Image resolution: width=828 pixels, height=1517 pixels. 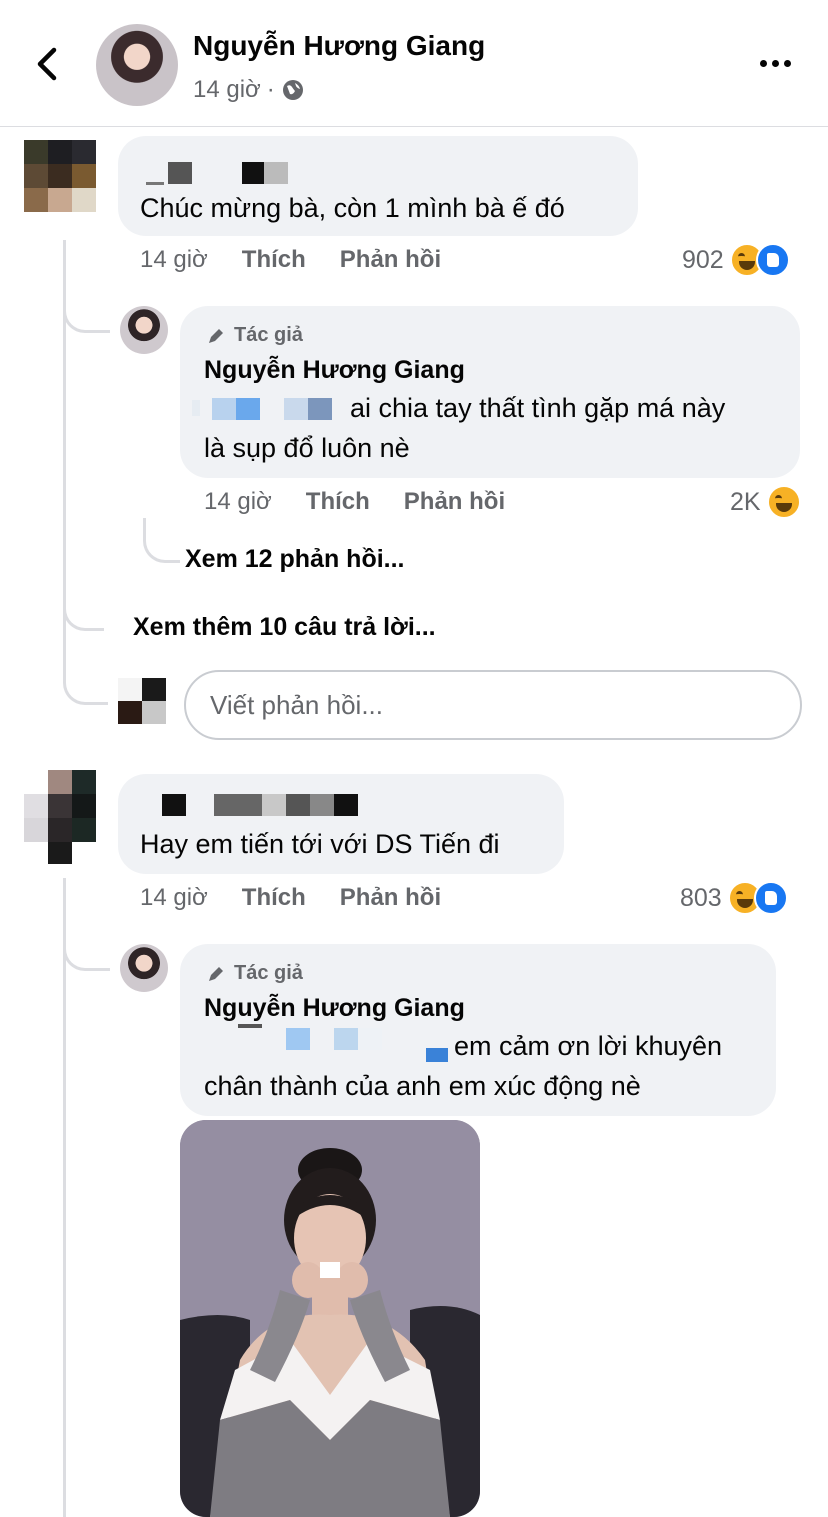 What do you see at coordinates (414, 63) in the screenshot?
I see `post-header: Nguyễn Hương Giang 14 giờ ·` at bounding box center [414, 63].